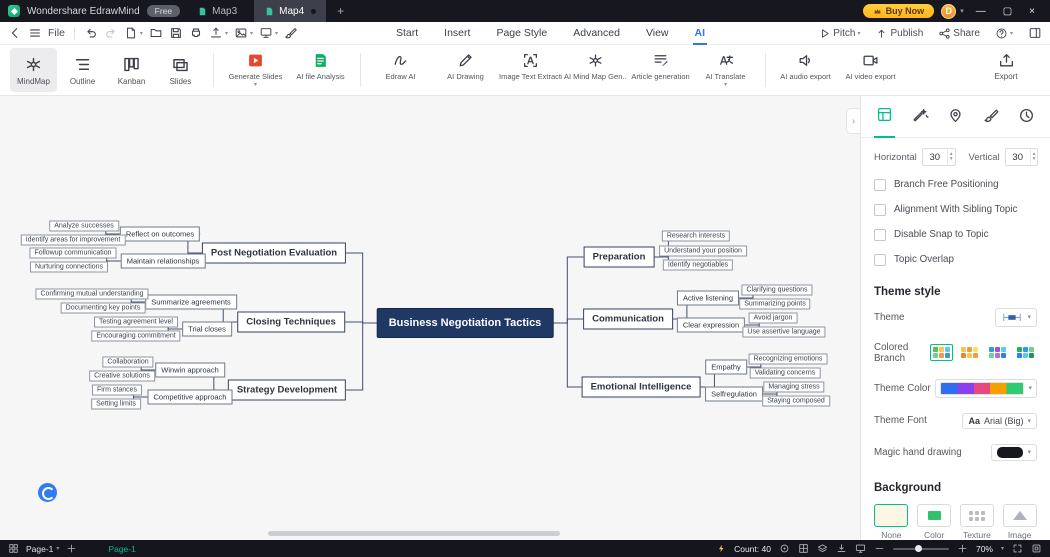  What do you see at coordinates (841, 548) in the screenshot?
I see `download-icon` at bounding box center [841, 548].